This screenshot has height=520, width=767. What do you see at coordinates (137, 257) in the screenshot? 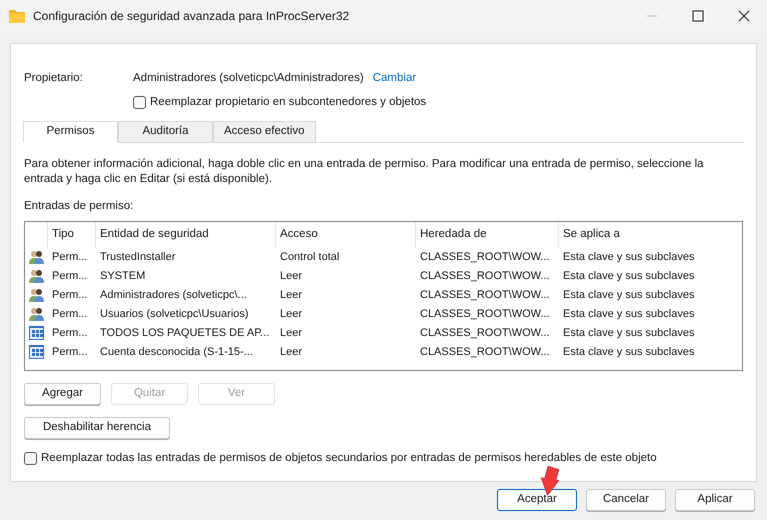
I see `table-cell-text: TrustedInstaller` at bounding box center [137, 257].